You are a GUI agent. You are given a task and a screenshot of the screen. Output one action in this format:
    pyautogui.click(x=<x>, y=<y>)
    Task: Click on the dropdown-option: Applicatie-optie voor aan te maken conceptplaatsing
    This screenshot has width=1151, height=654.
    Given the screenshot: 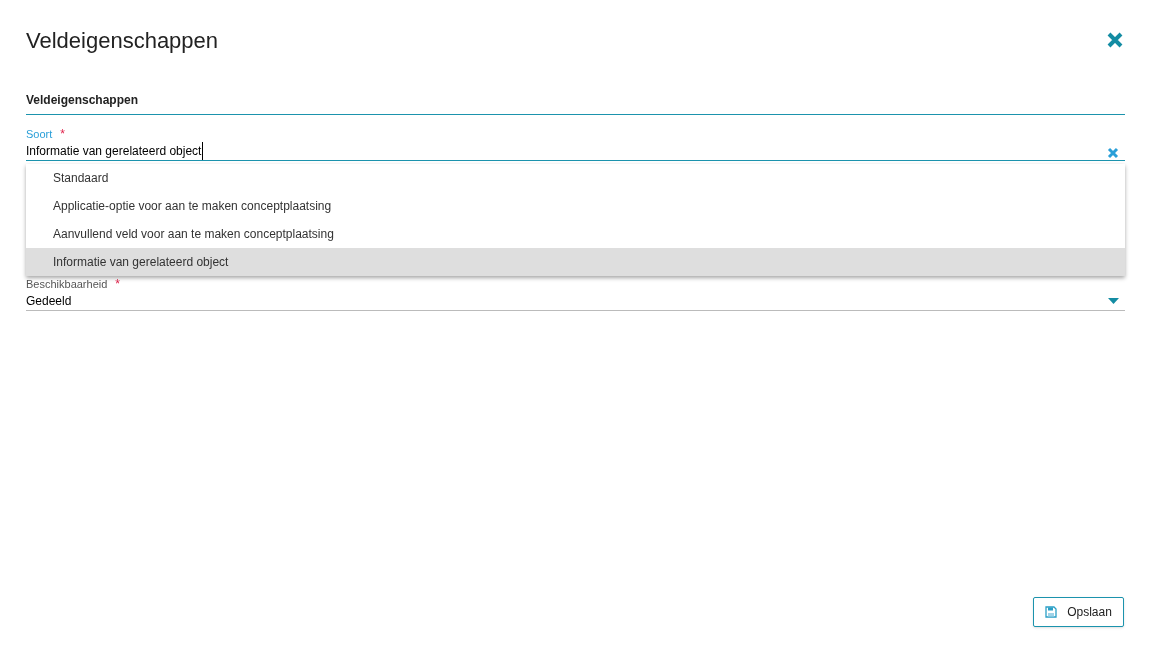 What is the action you would take?
    pyautogui.click(x=575, y=206)
    